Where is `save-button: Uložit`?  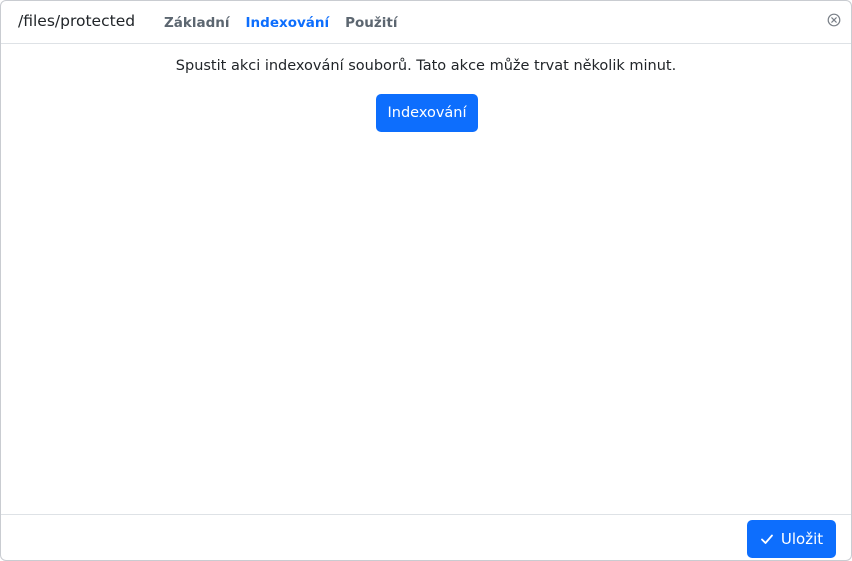 save-button: Uložit is located at coordinates (791, 539).